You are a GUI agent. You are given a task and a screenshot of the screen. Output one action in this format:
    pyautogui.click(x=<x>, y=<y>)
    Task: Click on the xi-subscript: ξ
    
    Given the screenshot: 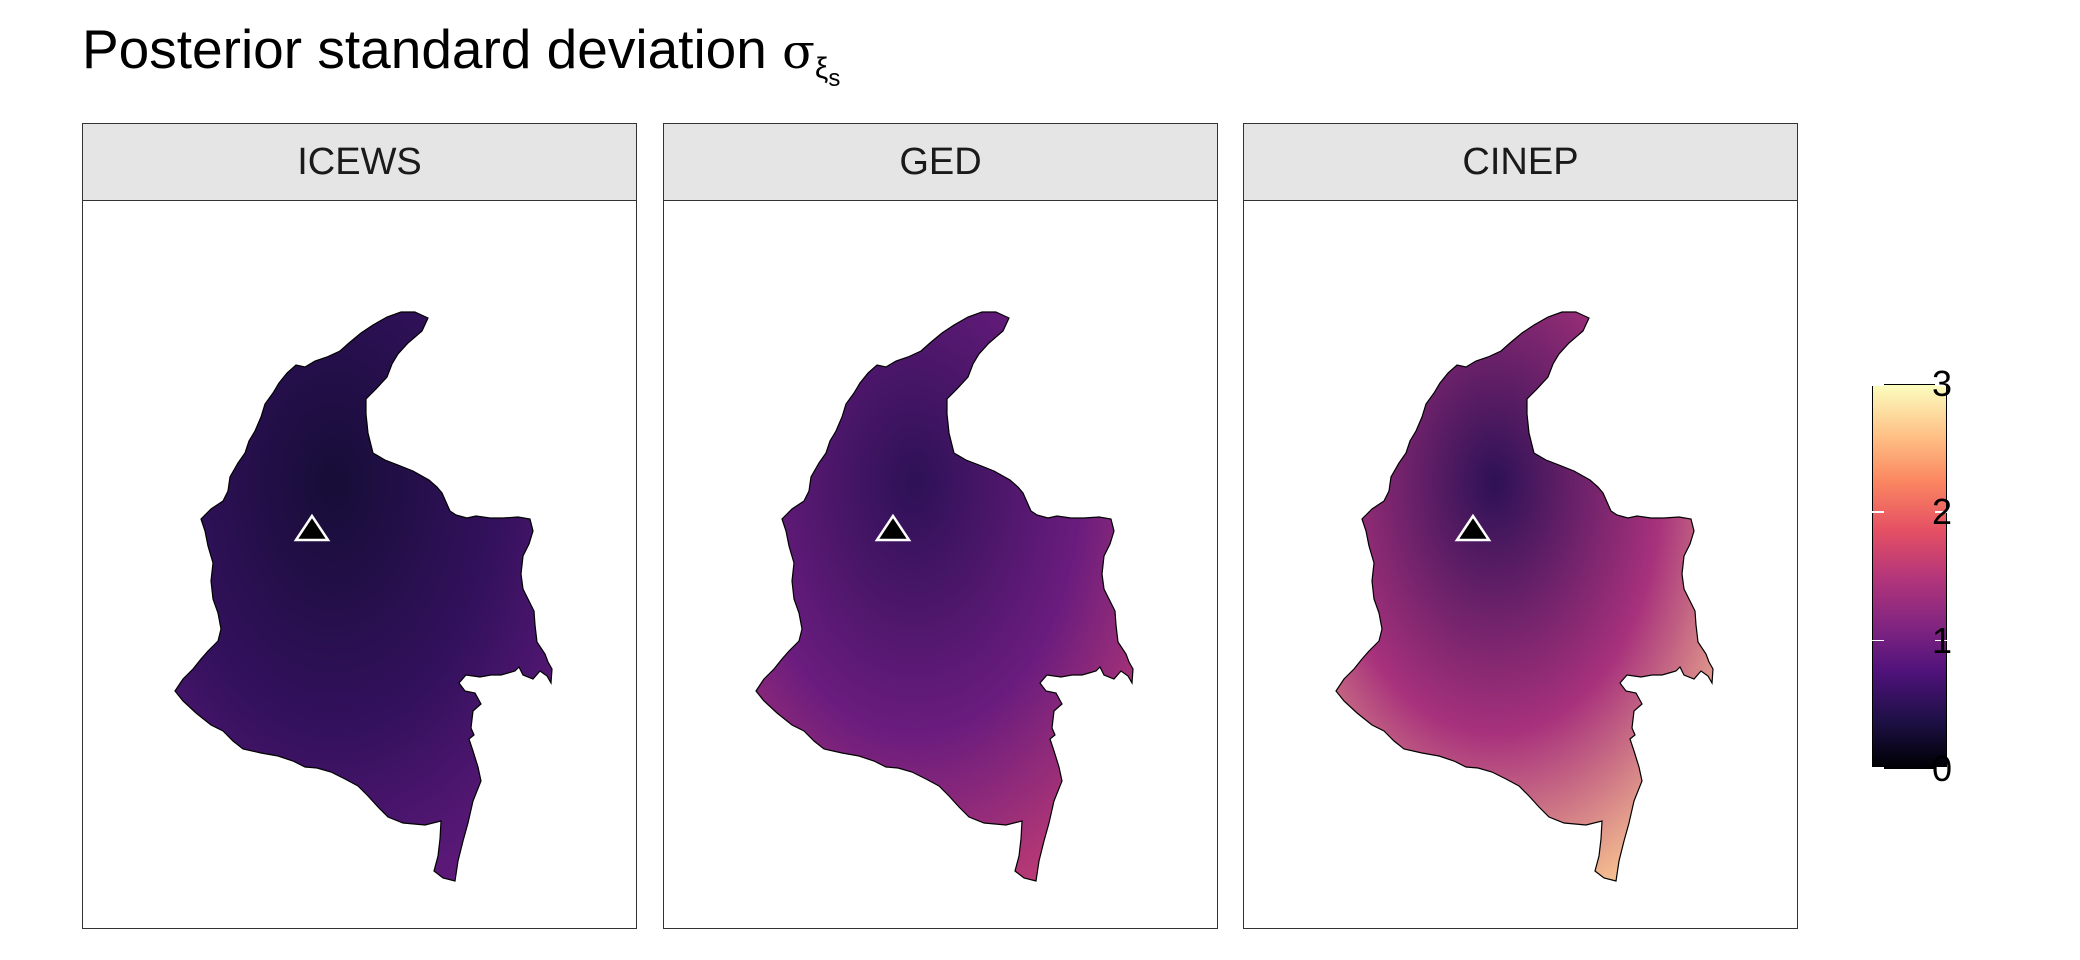 What is the action you would take?
    pyautogui.click(x=821, y=68)
    